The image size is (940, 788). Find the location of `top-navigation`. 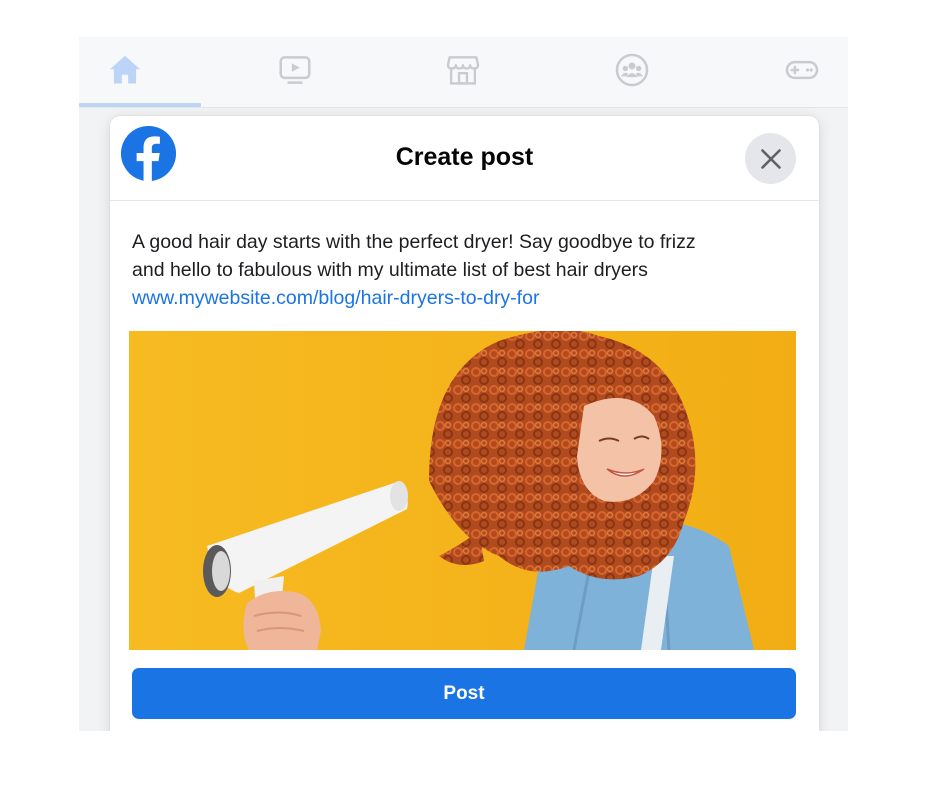

top-navigation is located at coordinates (463, 72).